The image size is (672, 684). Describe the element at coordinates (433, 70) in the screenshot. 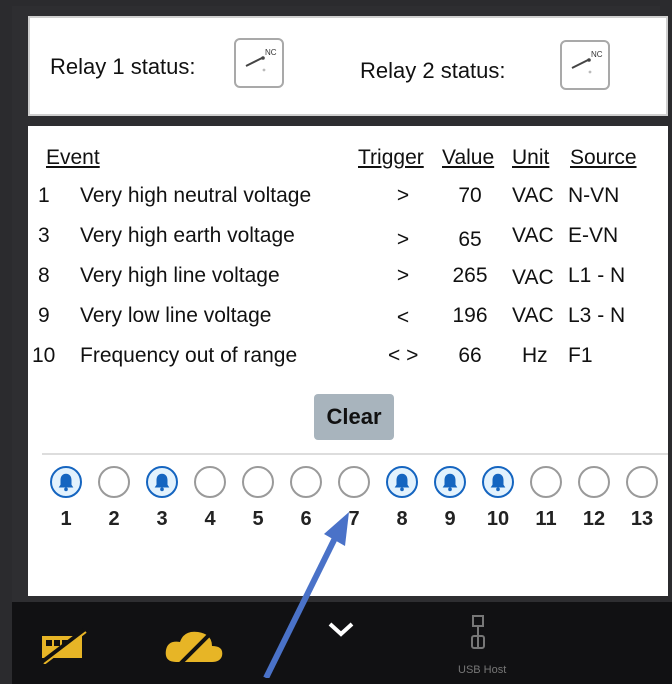

I see `relay-2-label: Relay 2 status:` at that location.